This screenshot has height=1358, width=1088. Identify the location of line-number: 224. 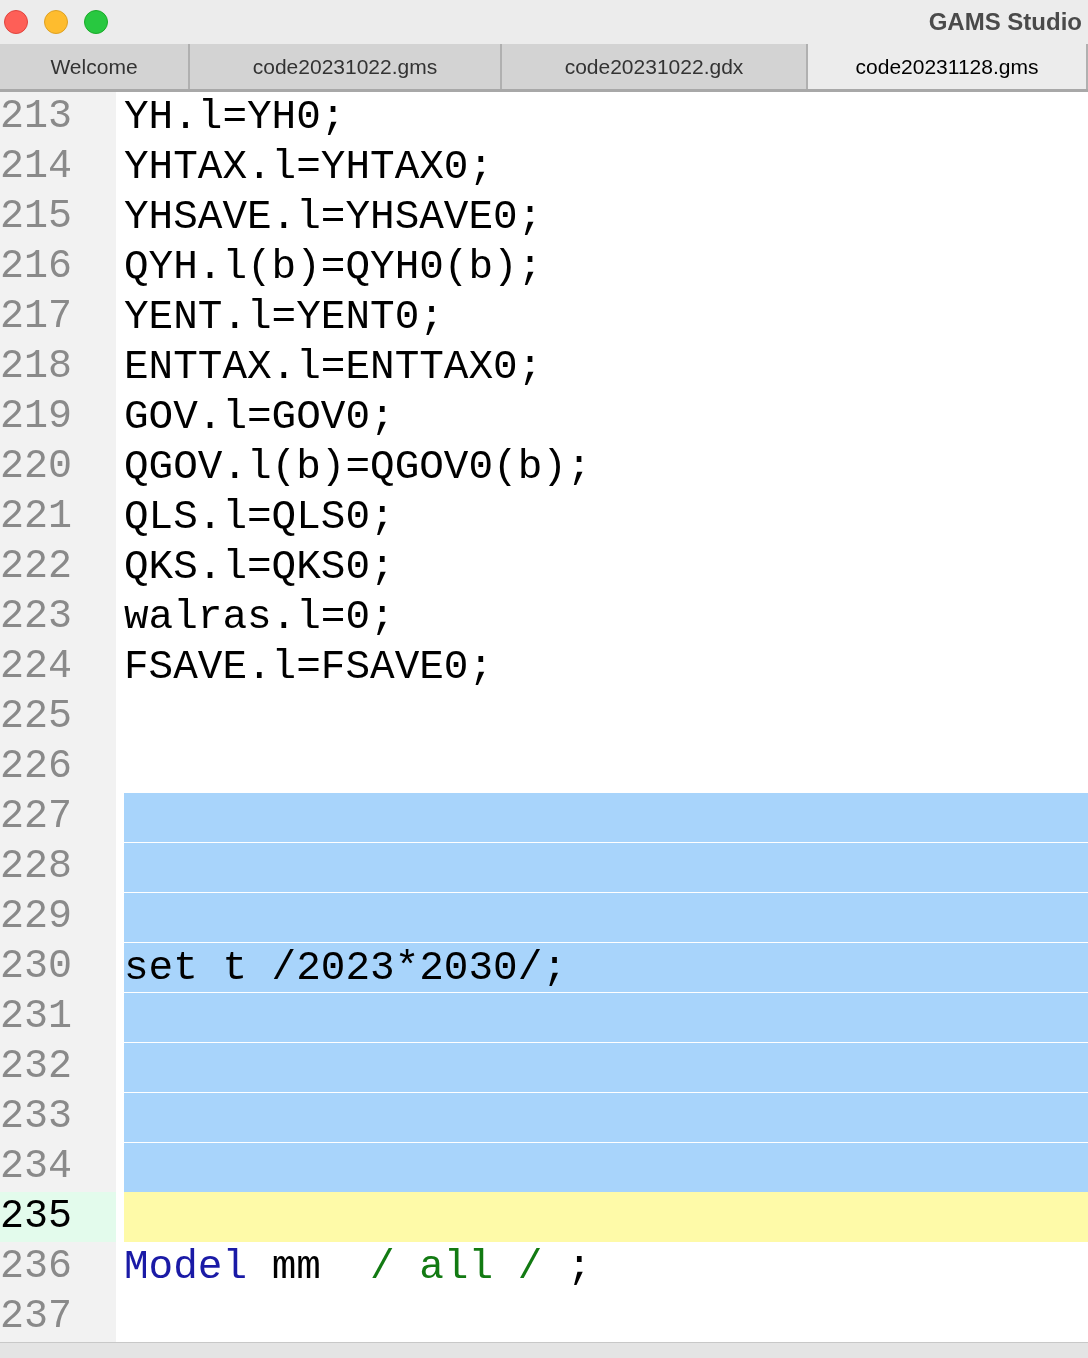
(58, 667).